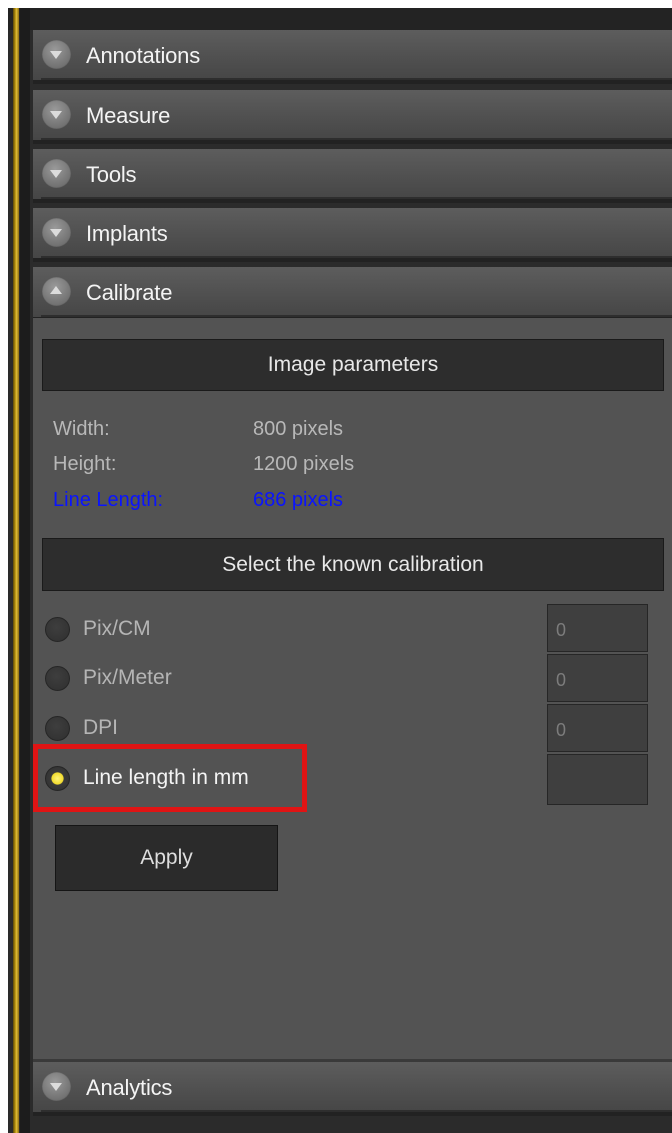  I want to click on chevron-up-icon, so click(56, 291).